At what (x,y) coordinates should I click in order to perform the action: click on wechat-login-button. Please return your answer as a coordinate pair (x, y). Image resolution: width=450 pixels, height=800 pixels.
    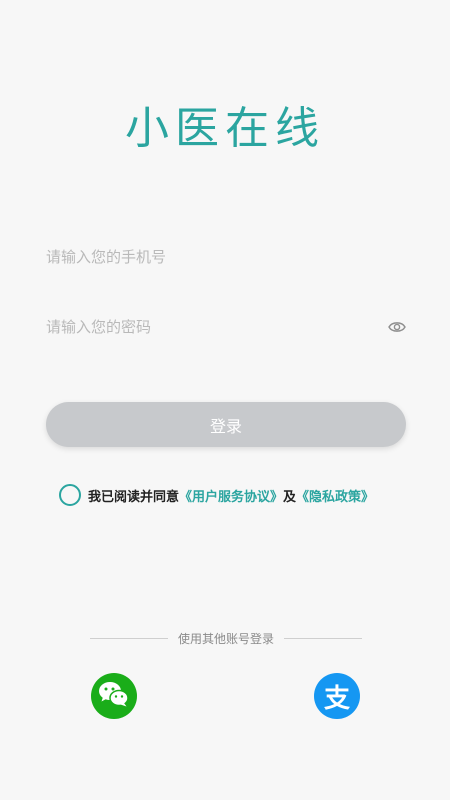
    Looking at the image, I should click on (114, 696).